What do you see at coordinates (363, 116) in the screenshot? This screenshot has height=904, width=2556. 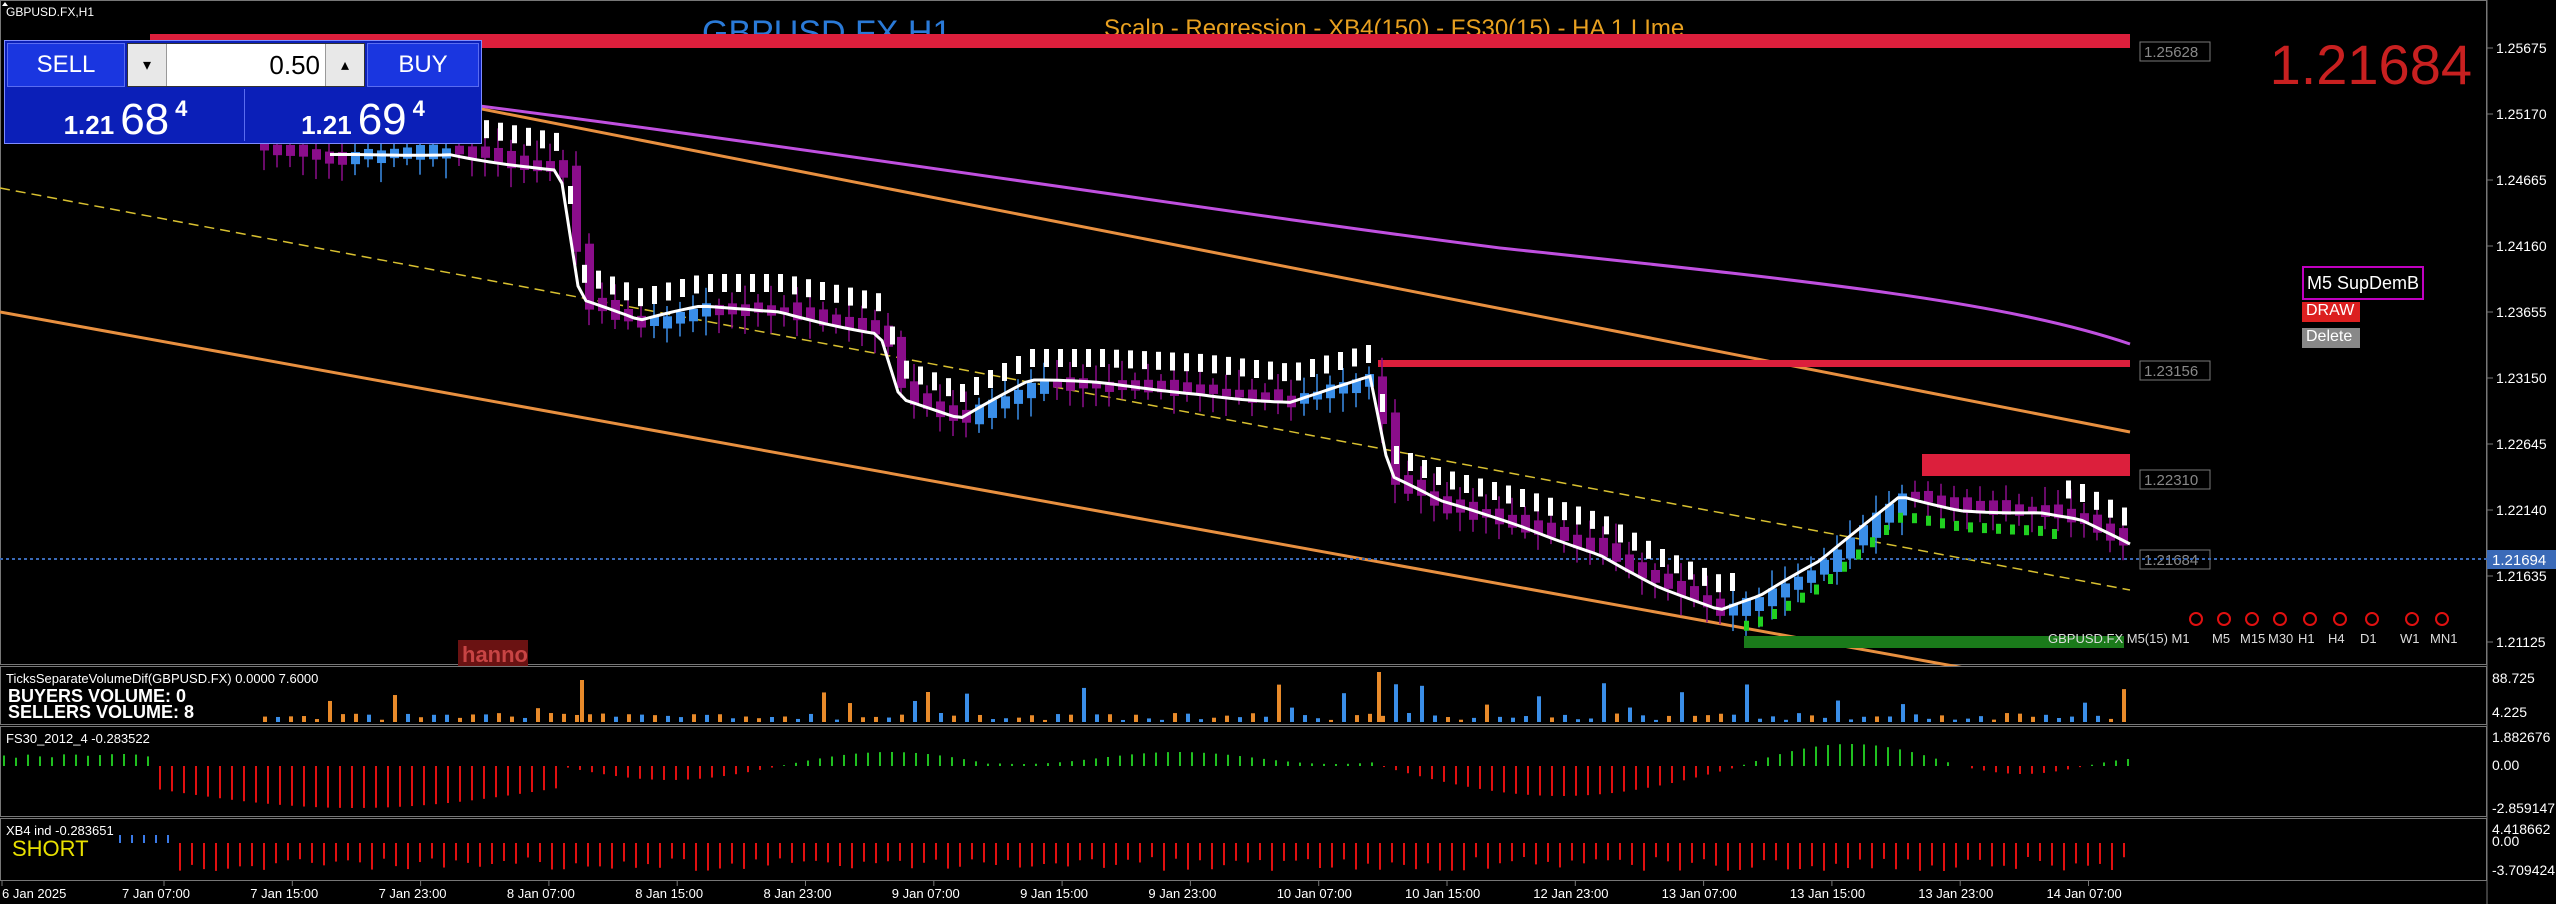 I see `buy-price: 1.21 69 4` at bounding box center [363, 116].